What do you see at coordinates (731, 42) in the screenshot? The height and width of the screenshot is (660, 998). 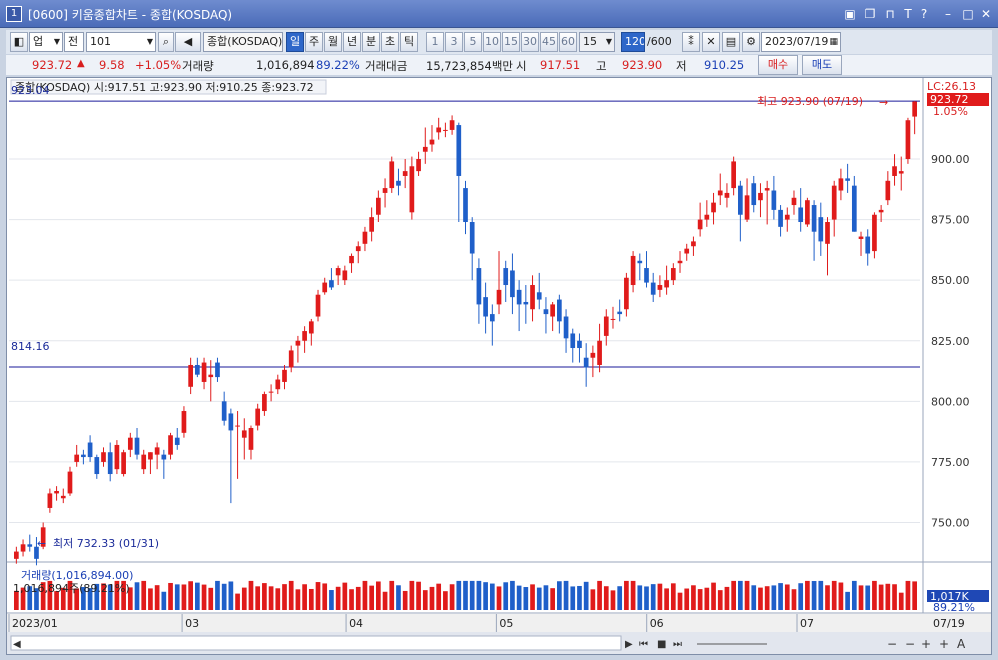 I see `save-icon: ▤` at bounding box center [731, 42].